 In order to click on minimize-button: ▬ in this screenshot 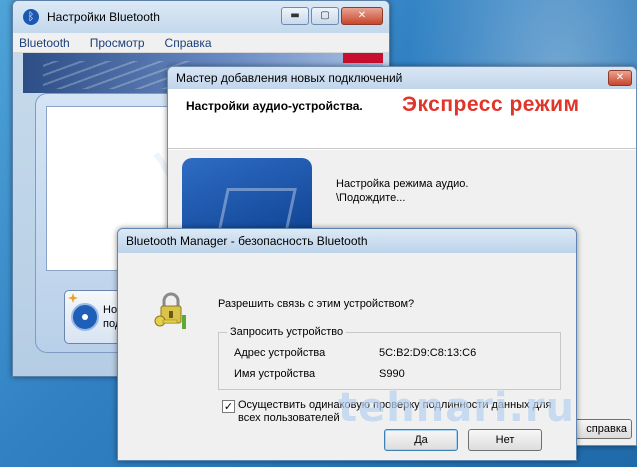, I will do `click(295, 16)`.